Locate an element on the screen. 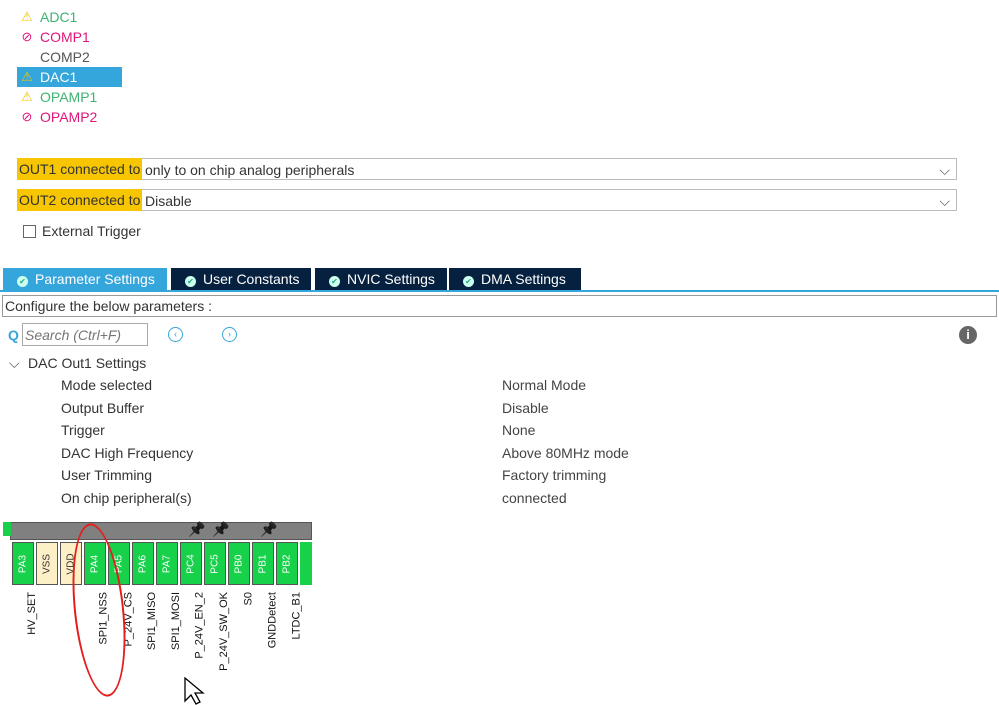  external-trigger-checkbox: External Trigger is located at coordinates (82, 231).